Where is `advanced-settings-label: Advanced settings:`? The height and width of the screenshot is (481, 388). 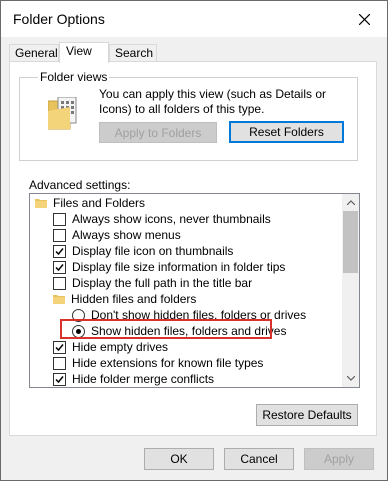 advanced-settings-label: Advanced settings: is located at coordinates (80, 185).